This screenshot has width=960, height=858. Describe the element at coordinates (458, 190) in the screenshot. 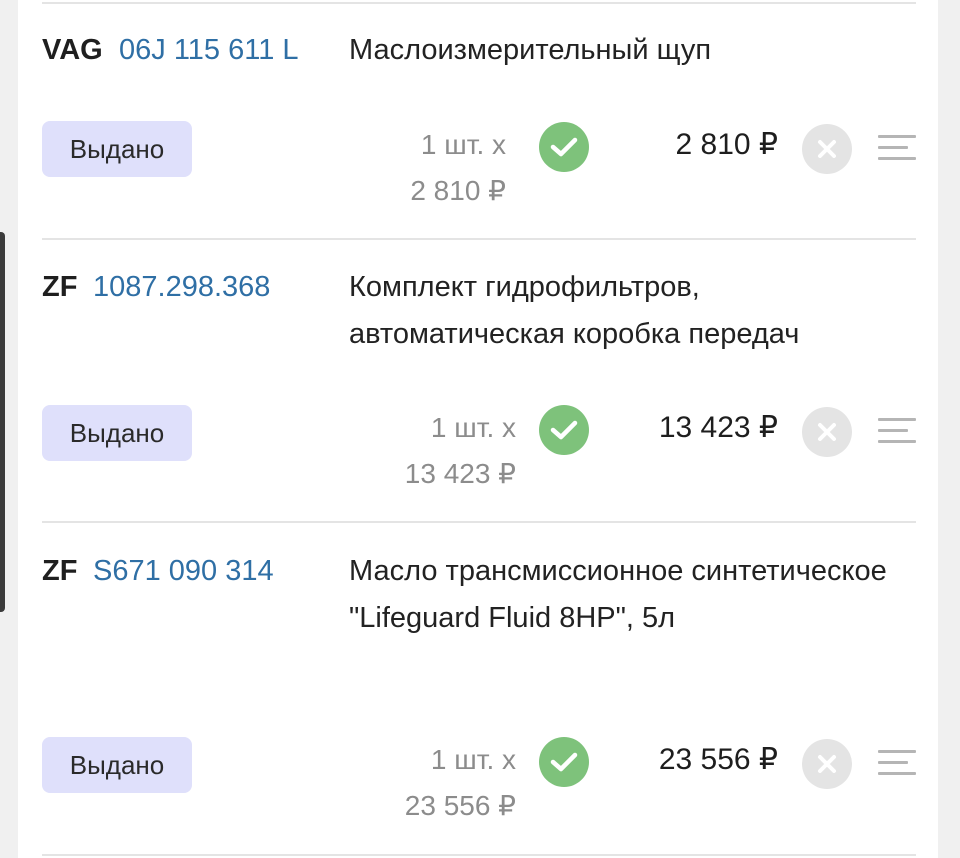

I see `unit-price: 2 810 ₽` at that location.